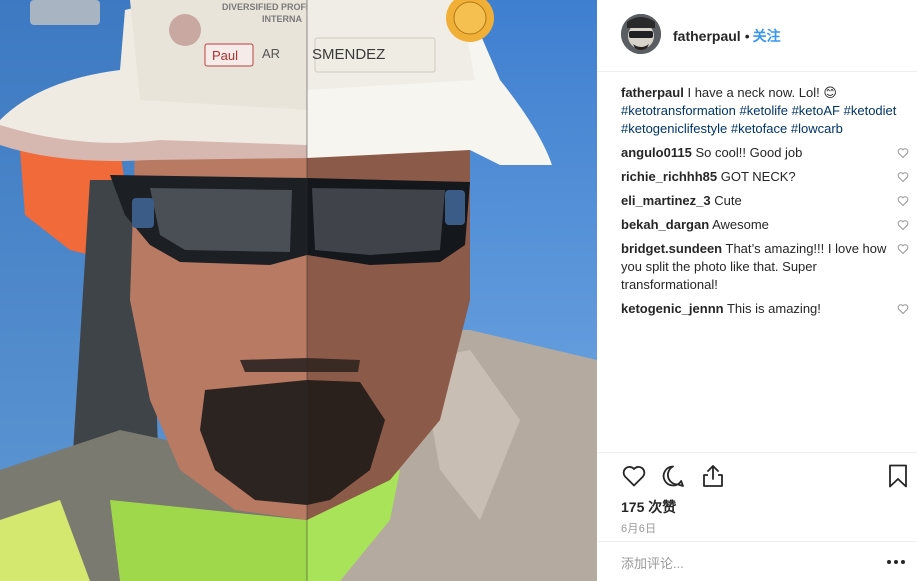 The image size is (917, 581). What do you see at coordinates (673, 476) in the screenshot?
I see `comment-bubble-icon` at bounding box center [673, 476].